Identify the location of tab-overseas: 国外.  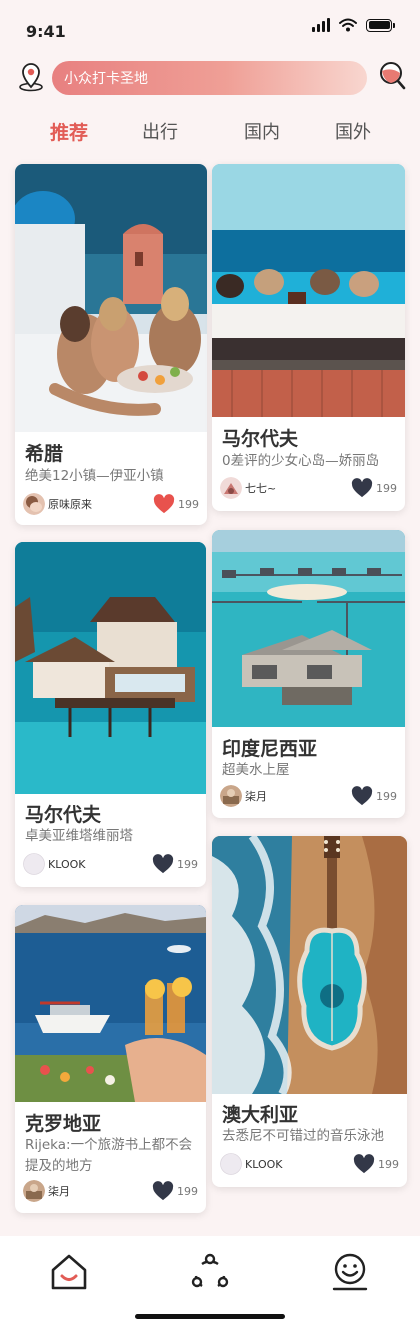
(353, 131).